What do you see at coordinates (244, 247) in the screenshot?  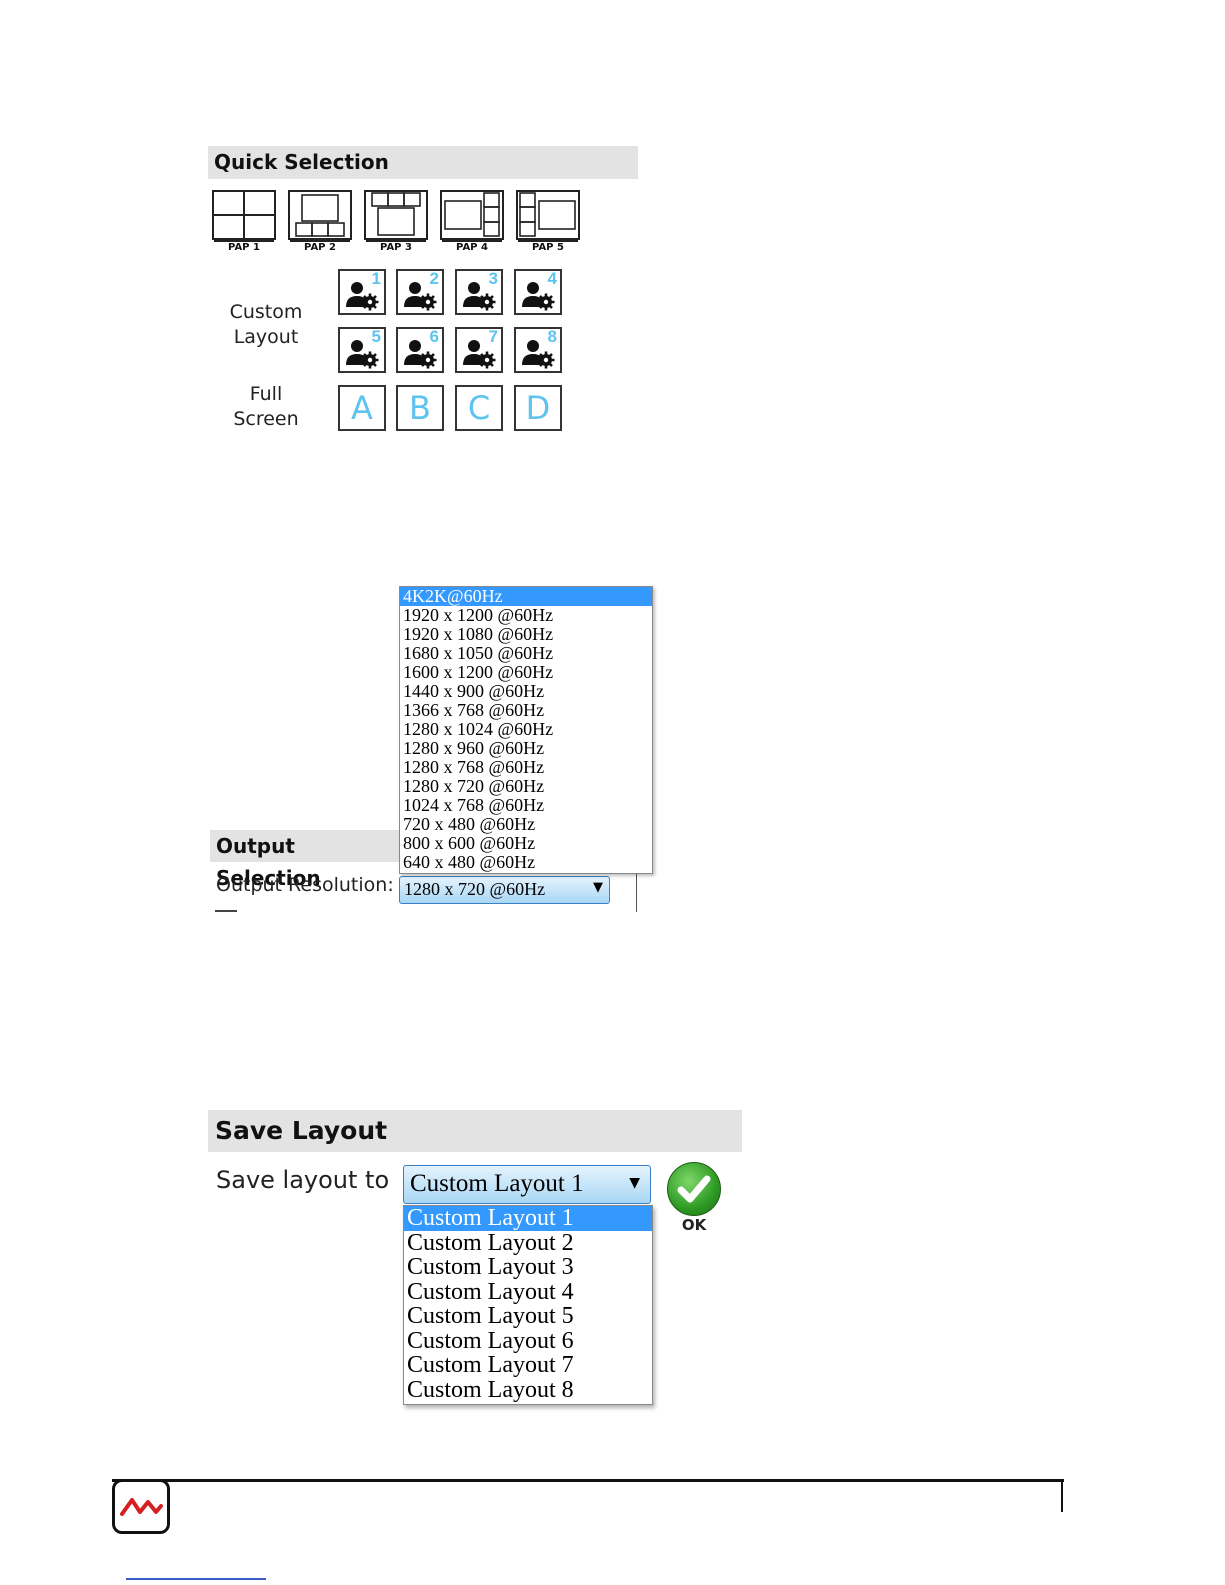 I see `pap-label: PAP 1` at bounding box center [244, 247].